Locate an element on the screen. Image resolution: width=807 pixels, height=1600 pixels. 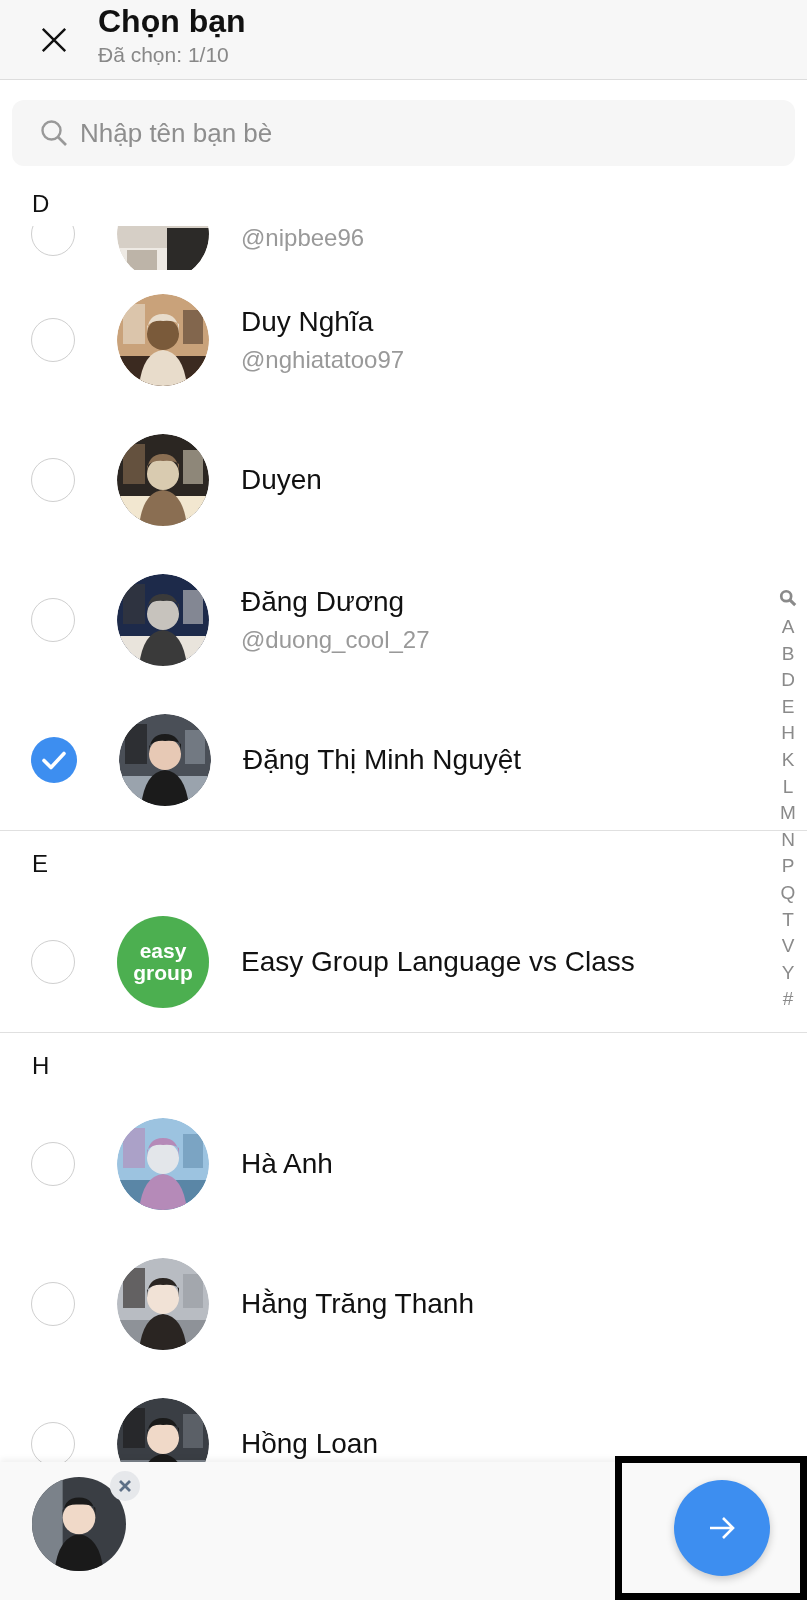
section-letter: H is located at coordinates (41, 1065).